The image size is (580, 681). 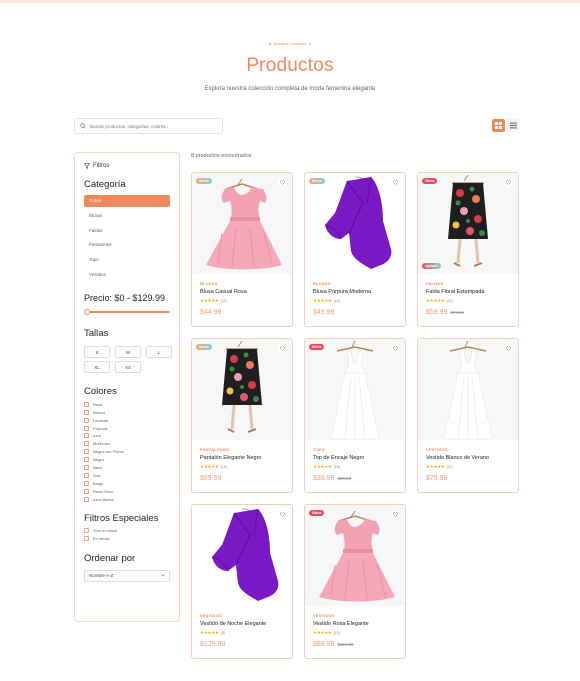 I want to click on size-s-button: S, so click(x=97, y=352).